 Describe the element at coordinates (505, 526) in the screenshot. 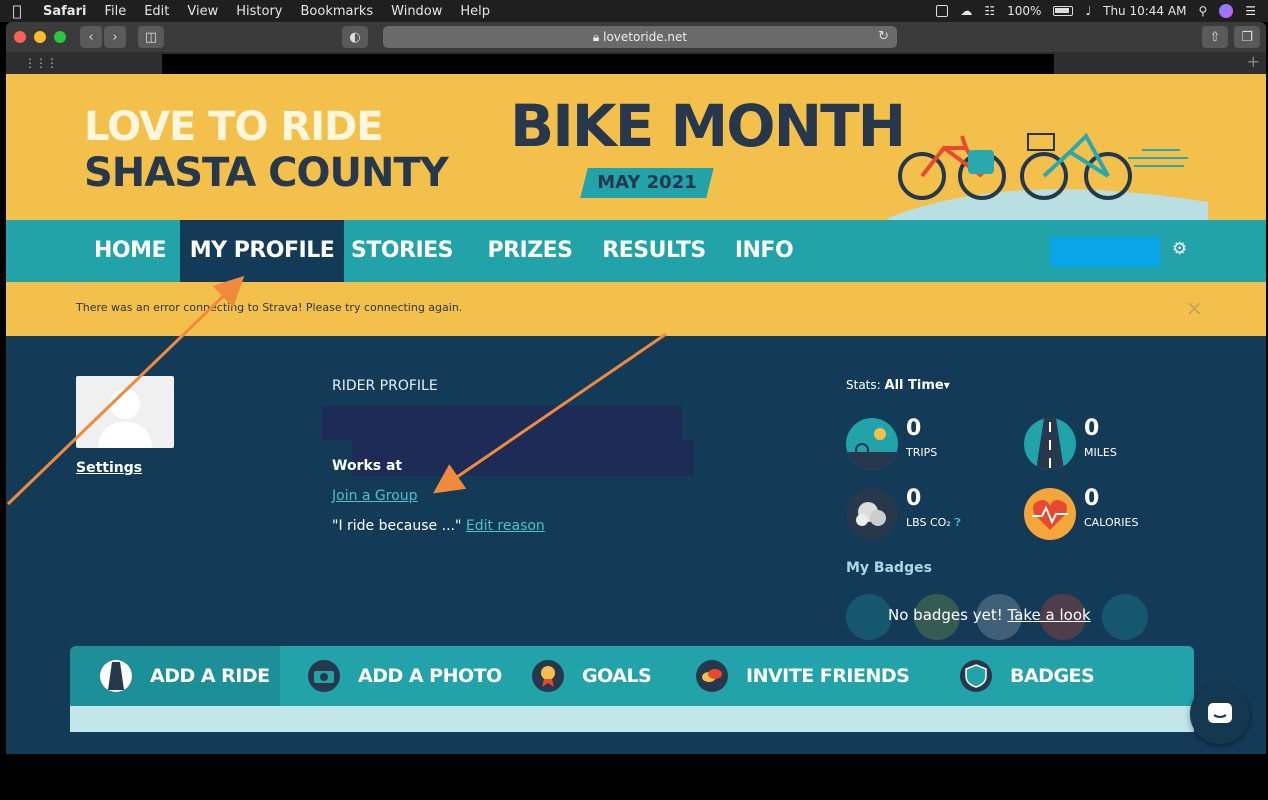

I see `edit-reason-link: Edit reason` at that location.